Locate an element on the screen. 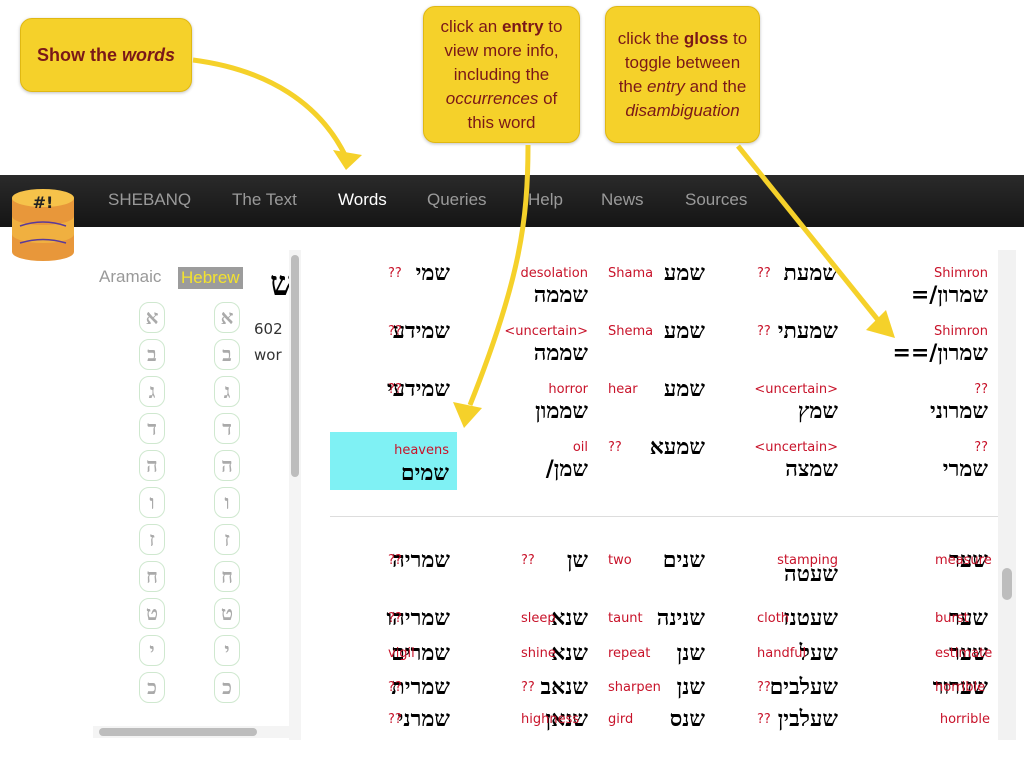  entry-hebrew: שמן/ is located at coordinates (567, 469).